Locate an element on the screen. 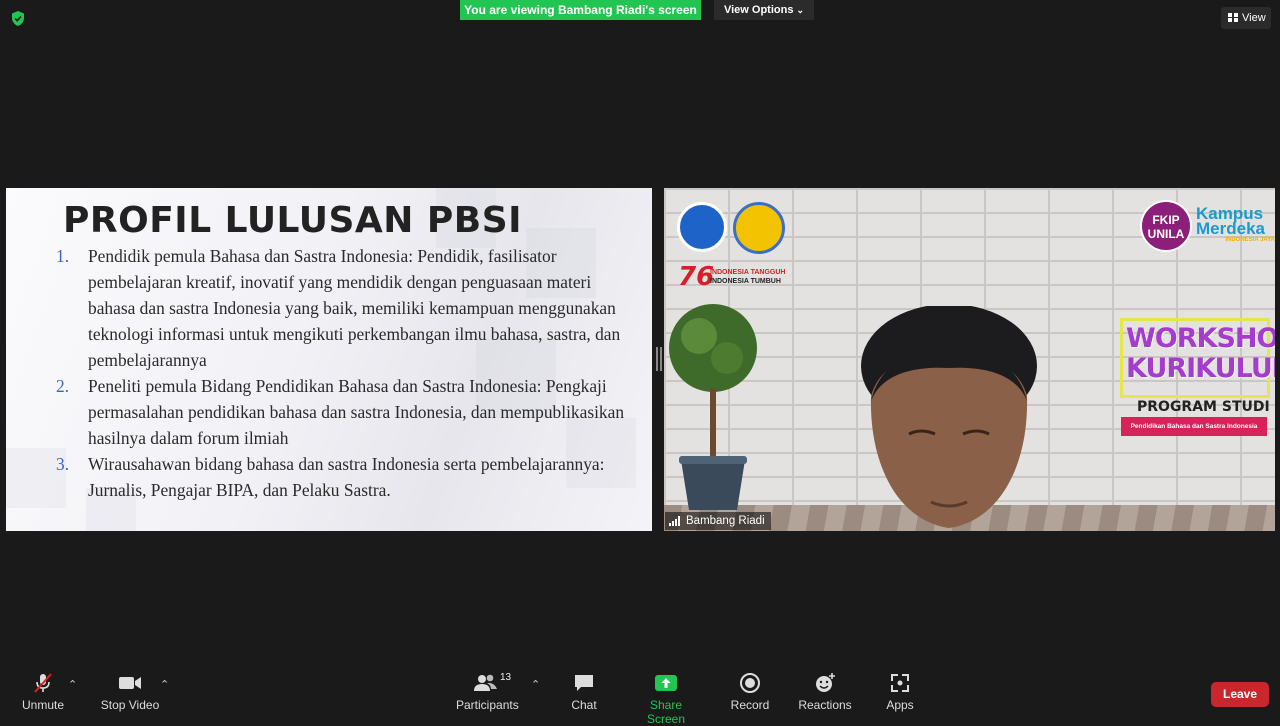  participant-count: 13 is located at coordinates (506, 677).